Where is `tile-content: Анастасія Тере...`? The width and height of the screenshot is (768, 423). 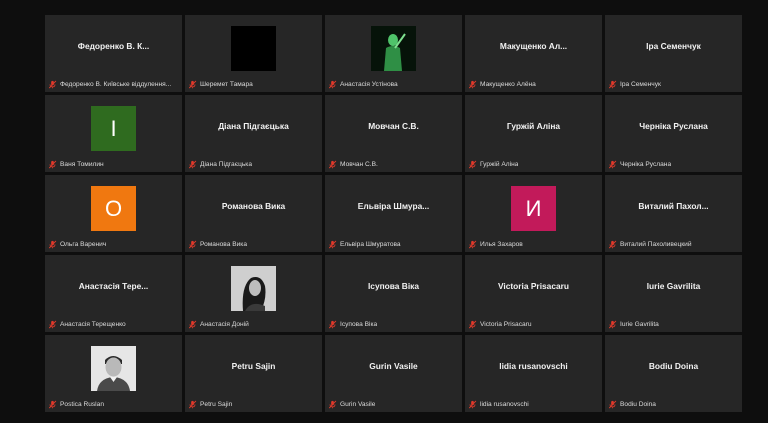 tile-content: Анастасія Тере... is located at coordinates (113, 285).